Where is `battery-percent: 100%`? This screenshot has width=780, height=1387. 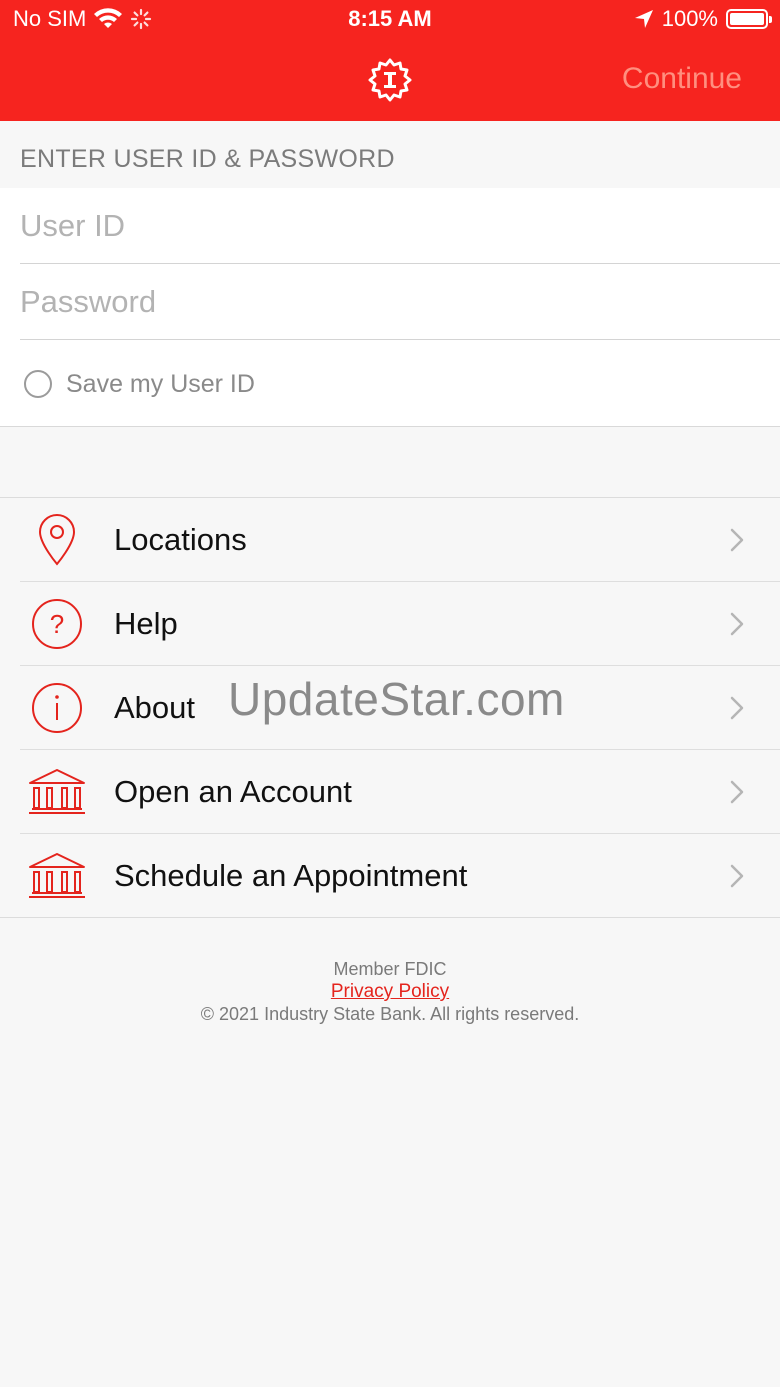 battery-percent: 100% is located at coordinates (689, 18).